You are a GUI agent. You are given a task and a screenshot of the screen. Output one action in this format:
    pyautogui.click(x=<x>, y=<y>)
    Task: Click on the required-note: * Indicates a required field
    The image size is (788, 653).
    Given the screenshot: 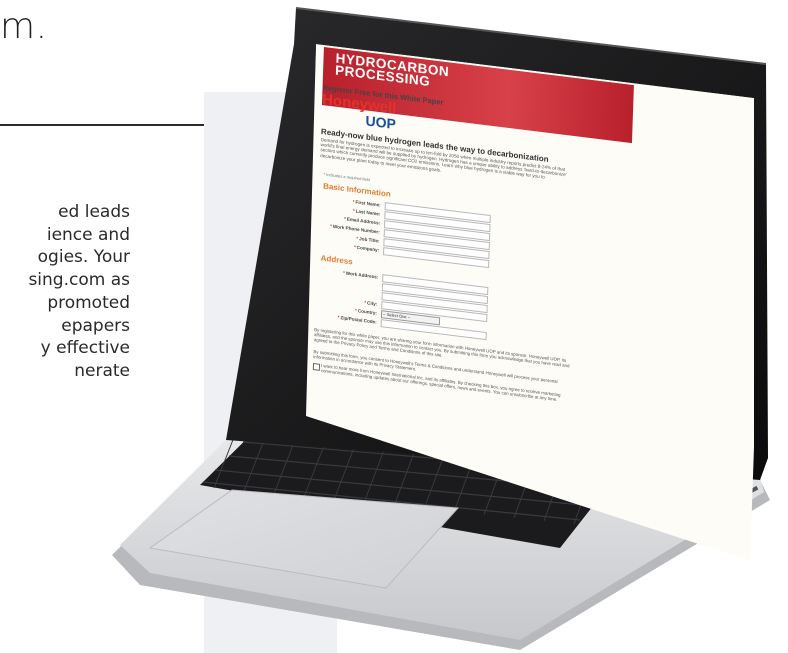 What is the action you would take?
    pyautogui.click(x=346, y=177)
    